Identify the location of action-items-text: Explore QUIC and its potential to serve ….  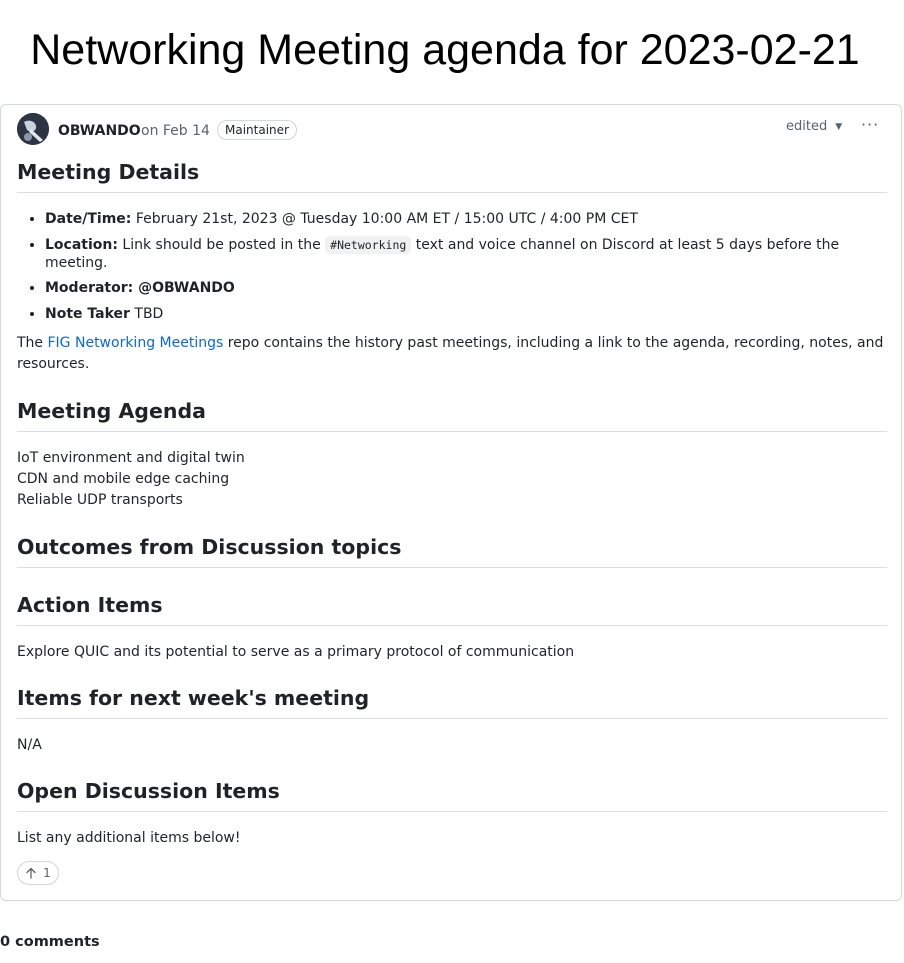
(296, 651).